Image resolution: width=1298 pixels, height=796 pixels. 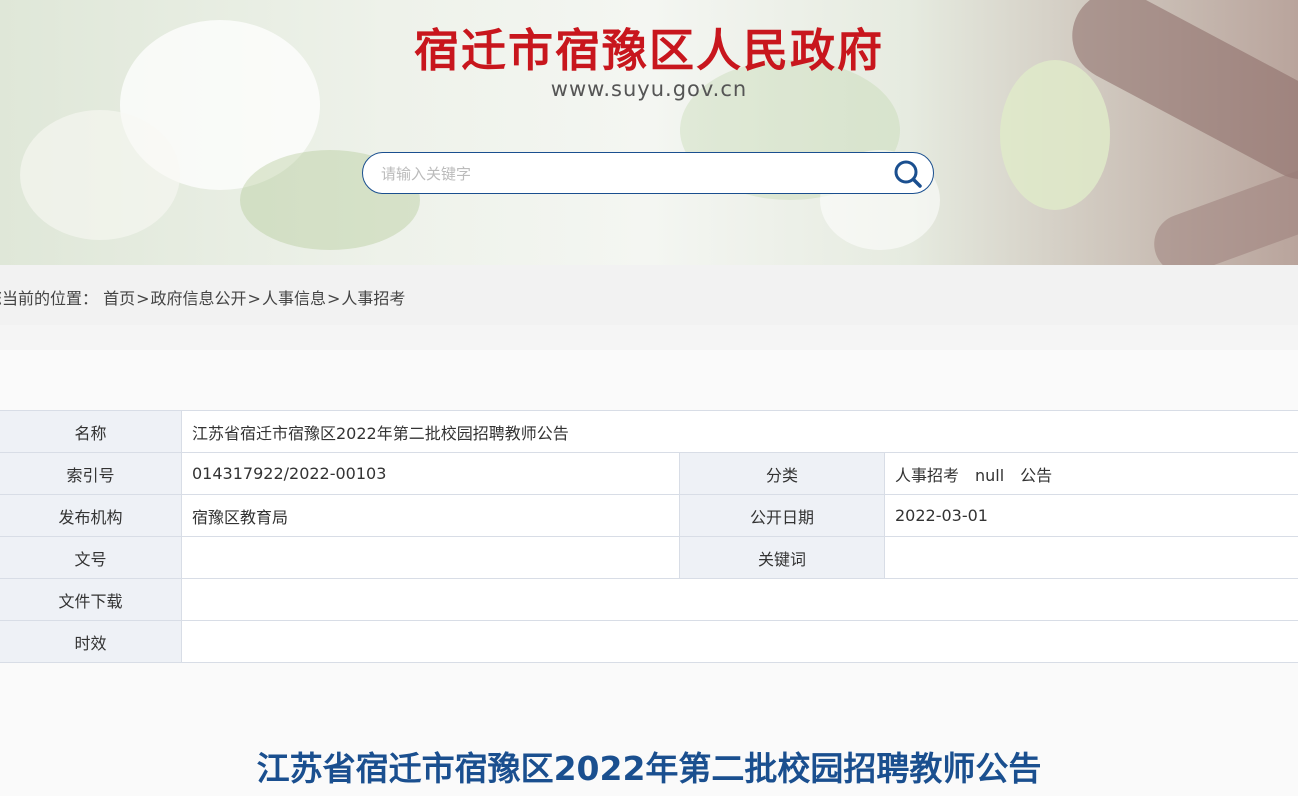 What do you see at coordinates (1091, 515) in the screenshot?
I see `meta-value-date: 2022-03-01` at bounding box center [1091, 515].